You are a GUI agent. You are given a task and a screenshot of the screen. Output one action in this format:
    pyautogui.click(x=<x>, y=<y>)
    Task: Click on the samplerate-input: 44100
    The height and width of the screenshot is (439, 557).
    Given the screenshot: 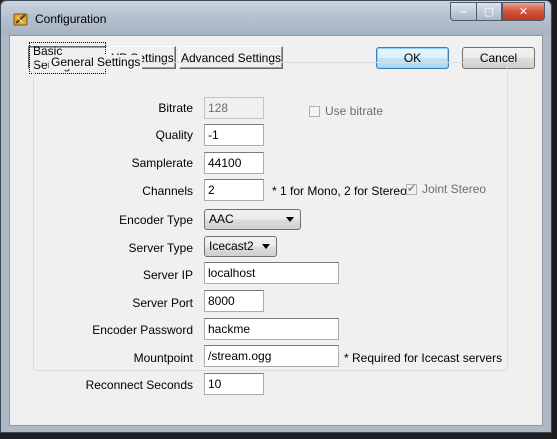 What is the action you would take?
    pyautogui.click(x=234, y=163)
    